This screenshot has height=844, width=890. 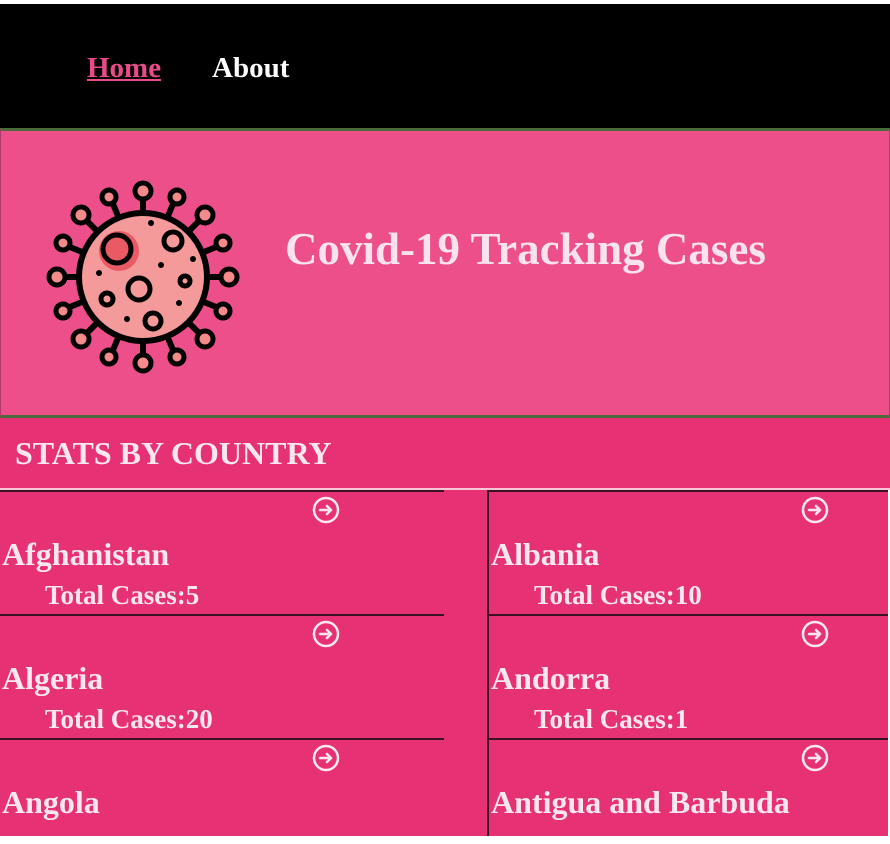 What do you see at coordinates (86, 554) in the screenshot?
I see `country-name: Afghanistan` at bounding box center [86, 554].